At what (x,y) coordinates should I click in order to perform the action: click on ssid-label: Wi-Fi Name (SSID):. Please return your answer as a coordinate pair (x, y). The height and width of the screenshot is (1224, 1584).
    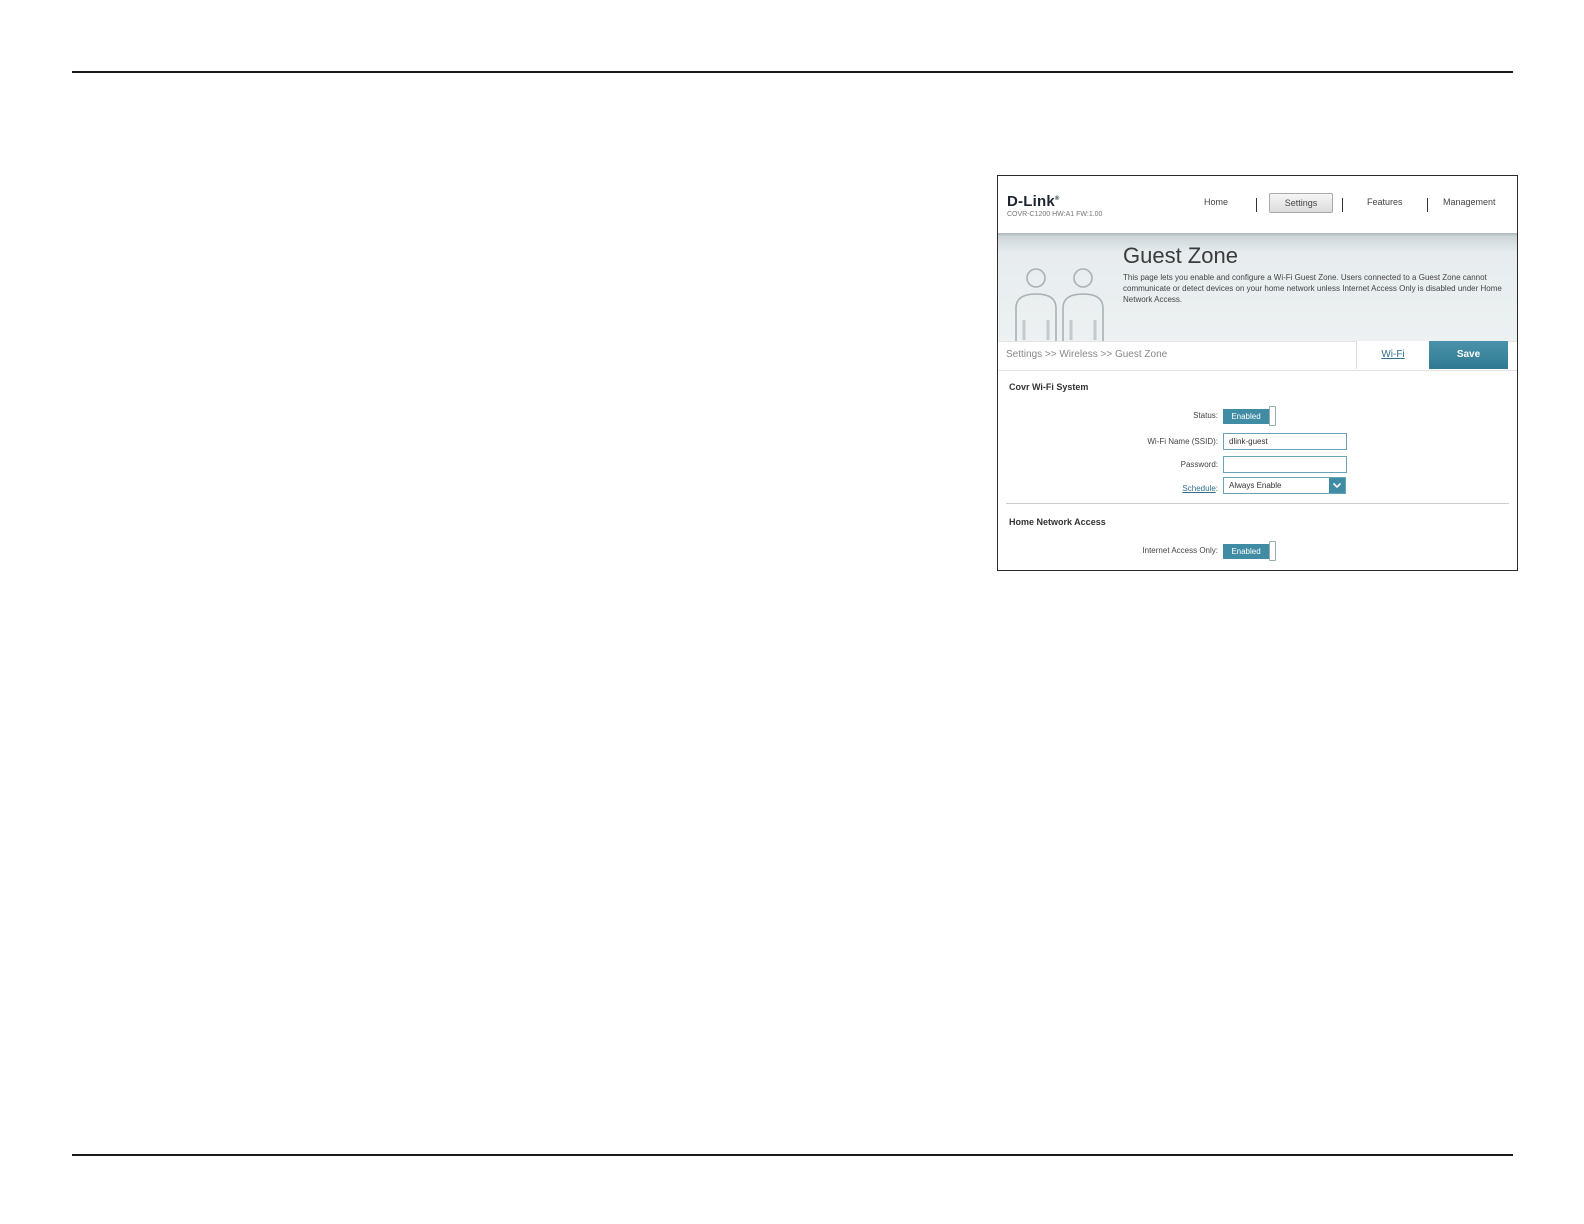
    Looking at the image, I should click on (1182, 441).